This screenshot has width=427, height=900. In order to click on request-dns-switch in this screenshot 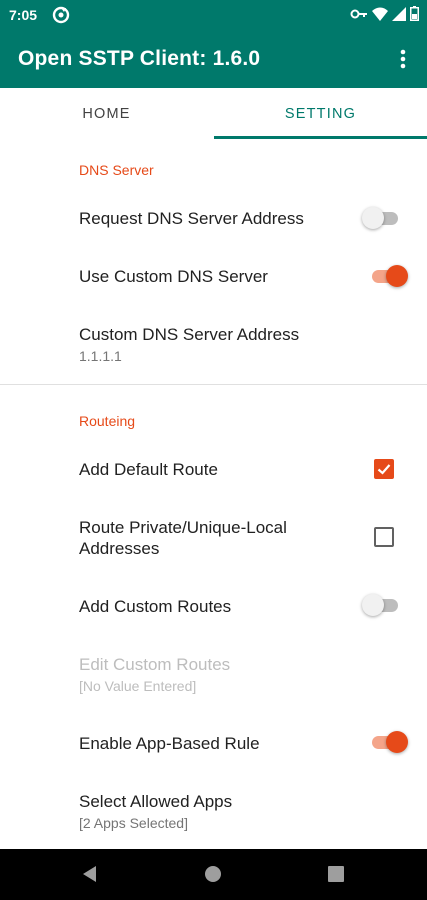, I will do `click(381, 218)`.